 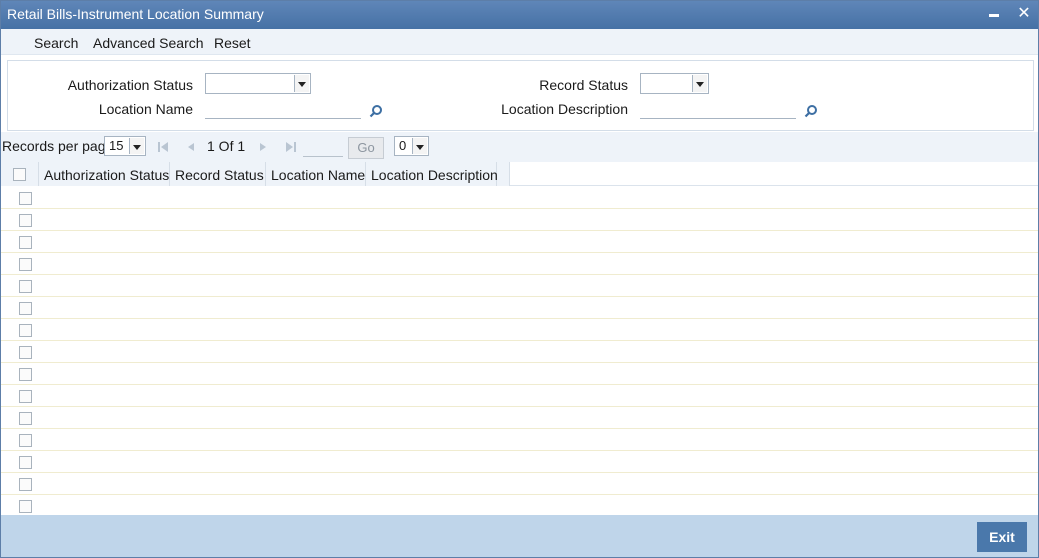 What do you see at coordinates (432, 174) in the screenshot?
I see `column-header: Location Description` at bounding box center [432, 174].